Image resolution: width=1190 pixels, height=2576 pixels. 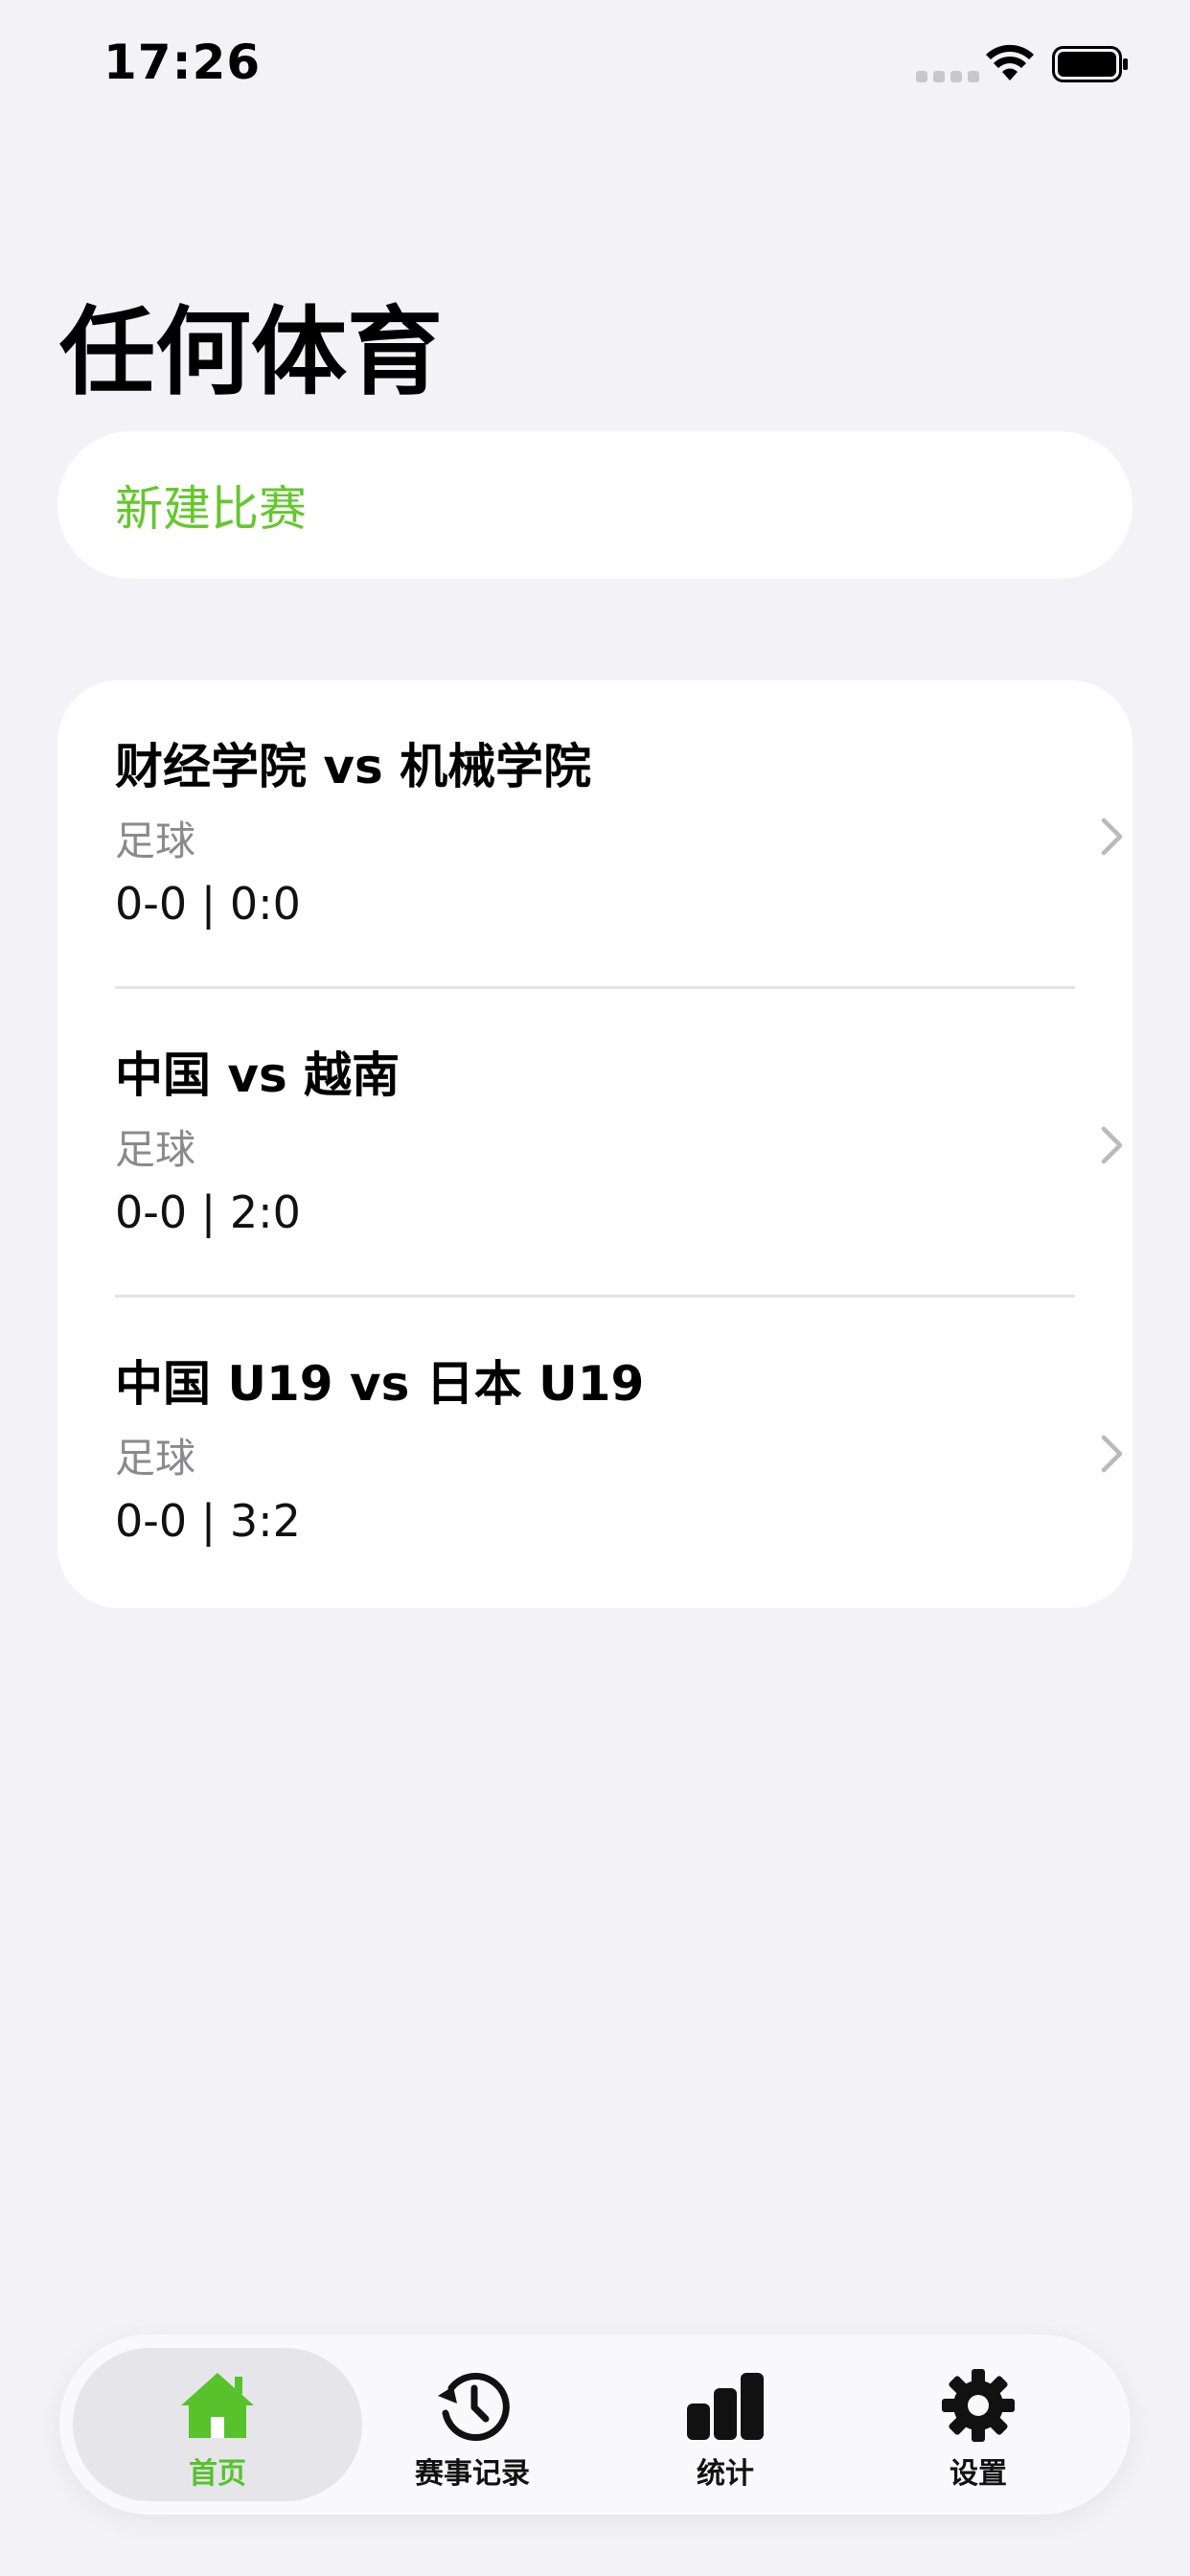 I want to click on history-icon, so click(x=474, y=2407).